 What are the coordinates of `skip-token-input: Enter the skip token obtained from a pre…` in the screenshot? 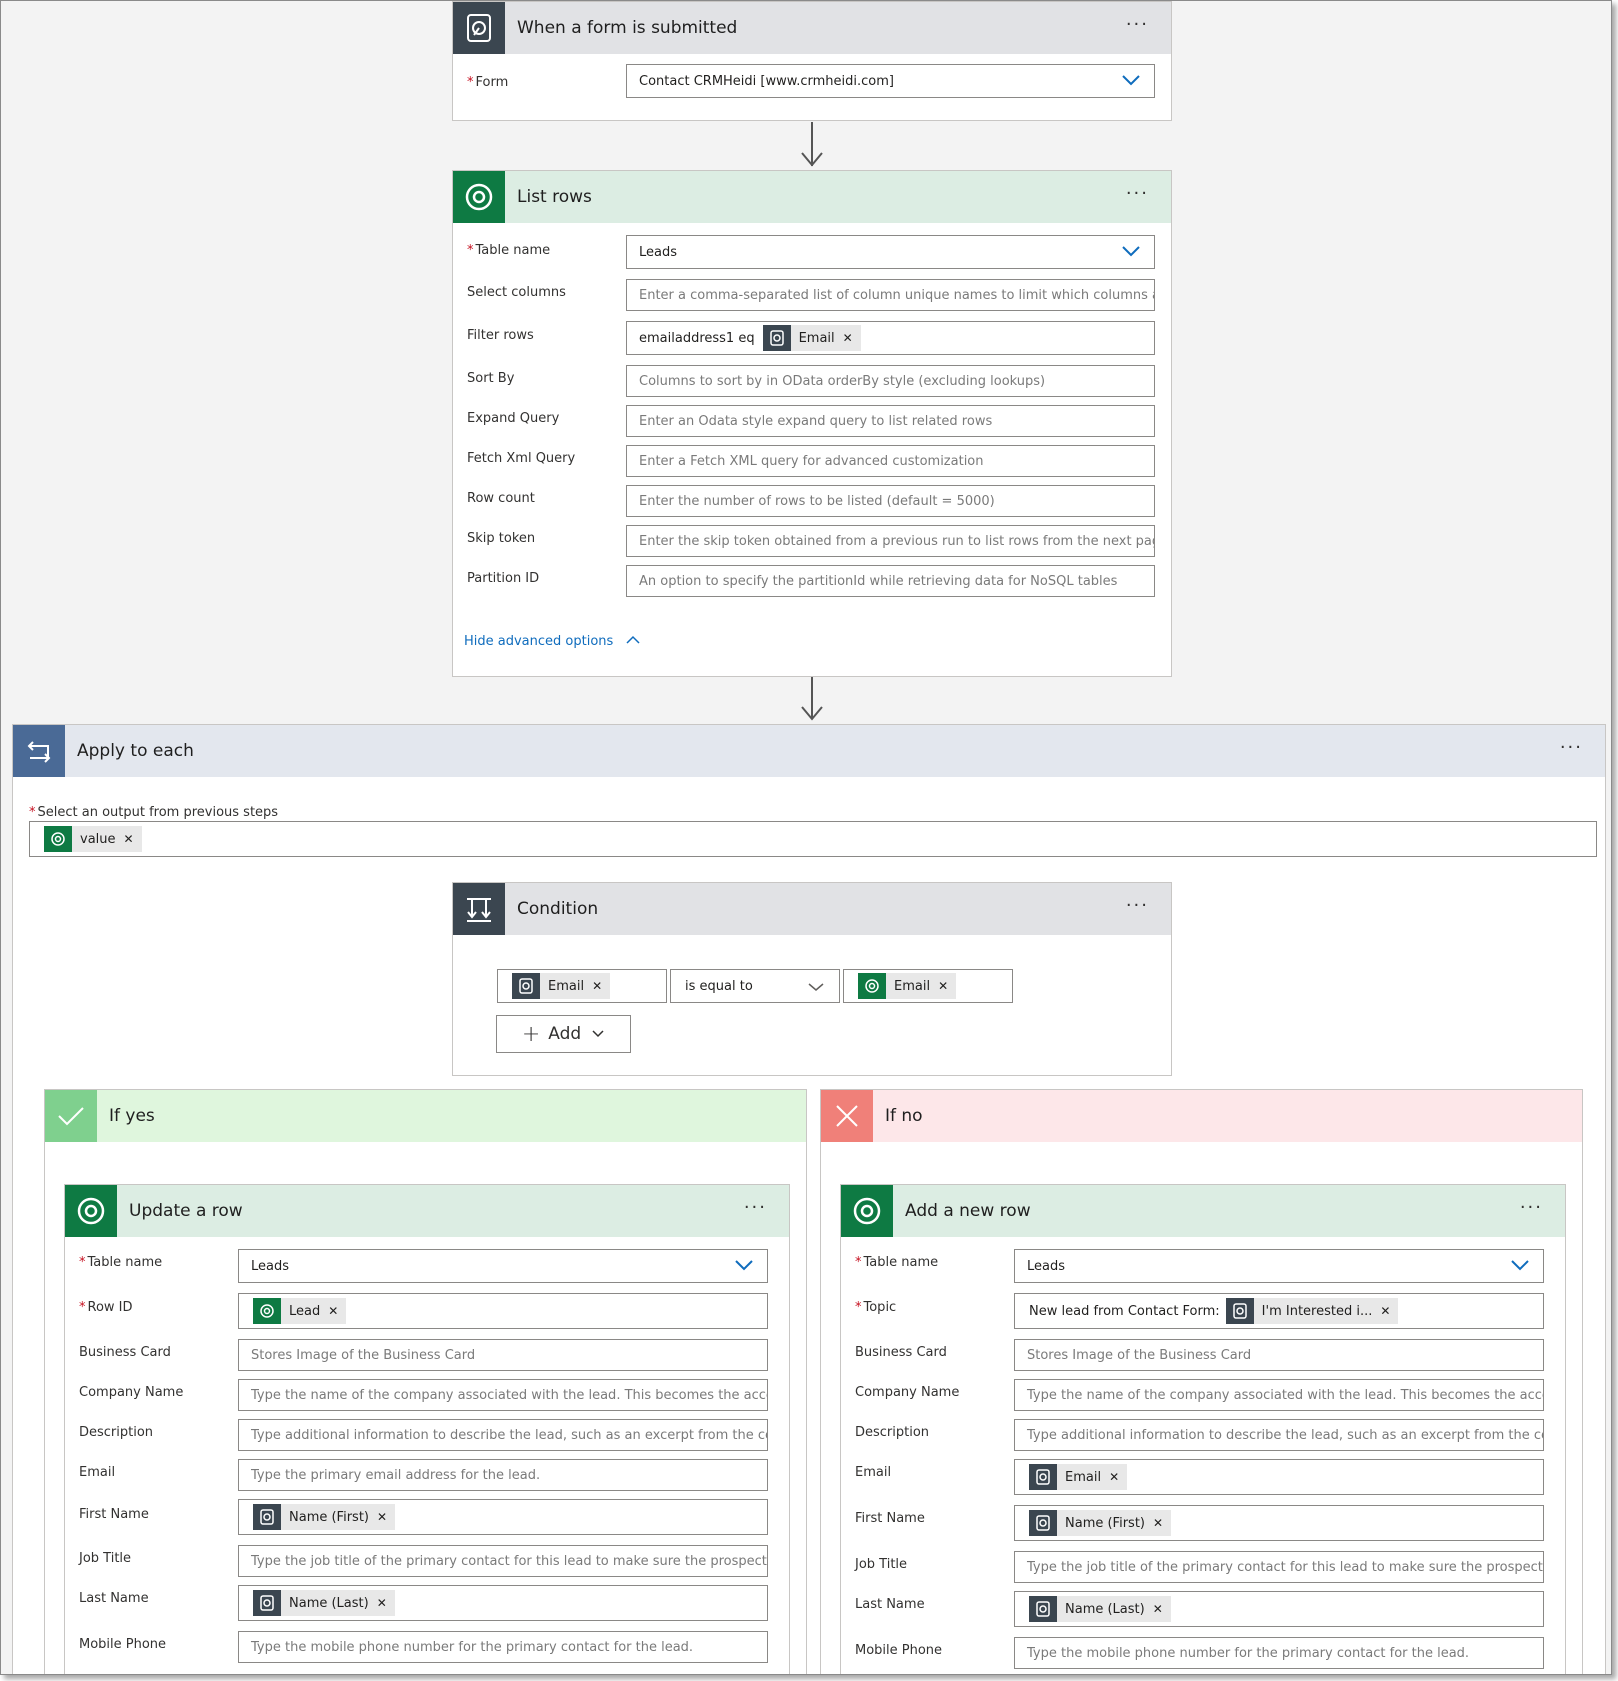 It's located at (890, 541).